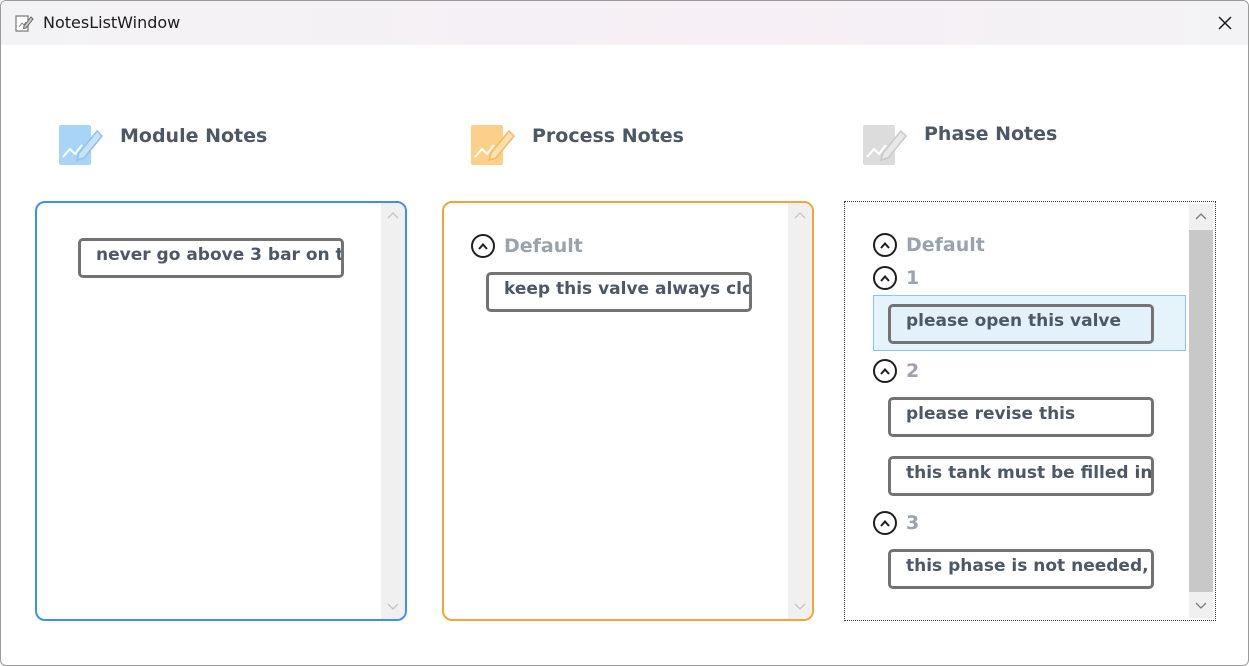  I want to click on note-item: this phase is not needed, rem, so click(1021, 569).